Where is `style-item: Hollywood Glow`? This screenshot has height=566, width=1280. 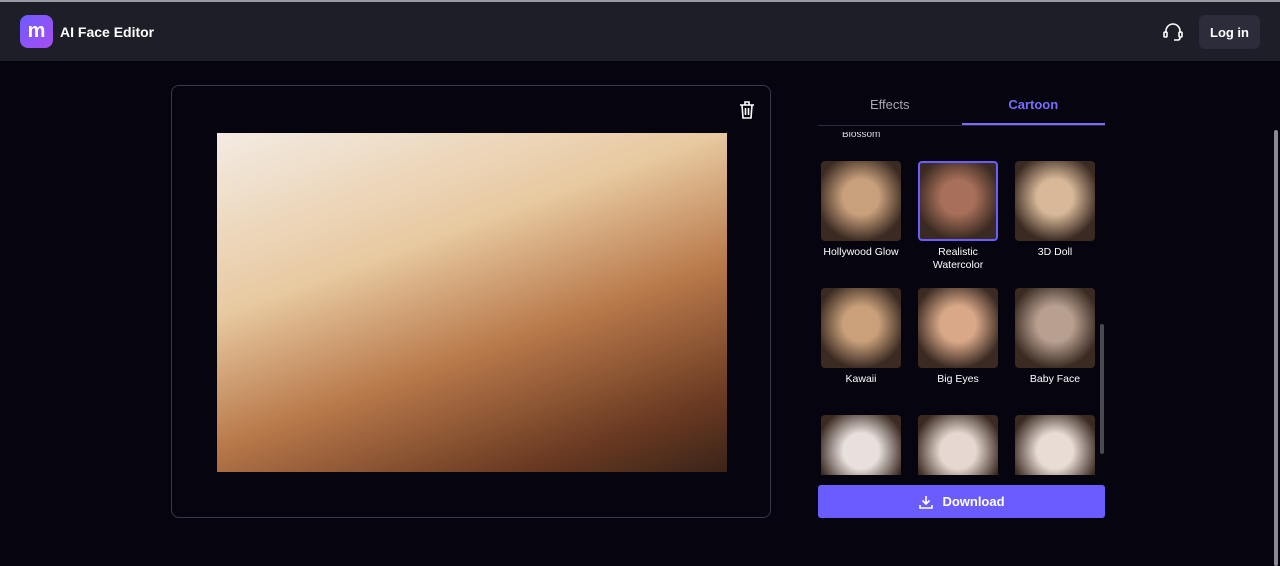
style-item: Hollywood Glow is located at coordinates (861, 210).